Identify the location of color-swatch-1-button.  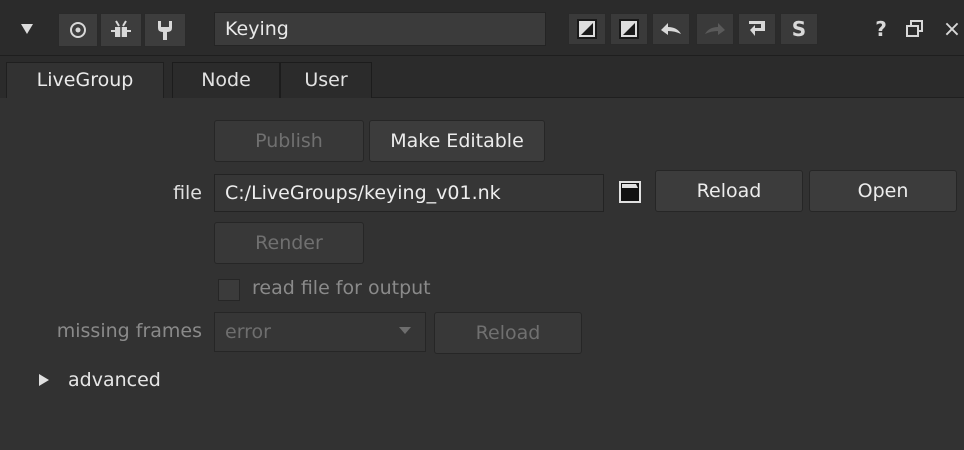
(587, 29).